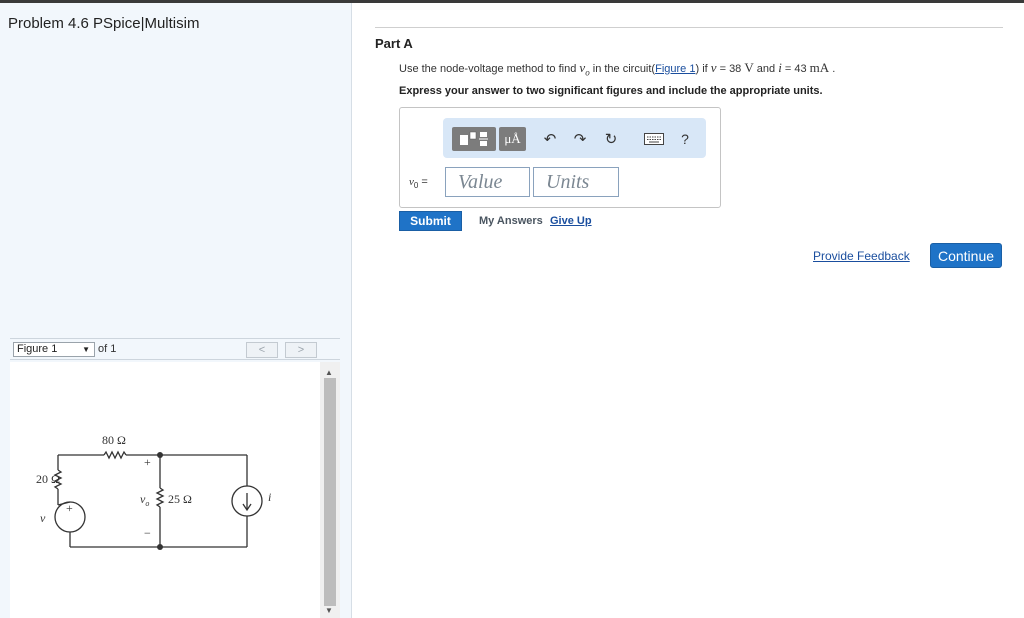 This screenshot has width=1024, height=618. What do you see at coordinates (175, 349) in the screenshot?
I see `figure-toolbar: Figure 1 ▼ of 1 < >` at bounding box center [175, 349].